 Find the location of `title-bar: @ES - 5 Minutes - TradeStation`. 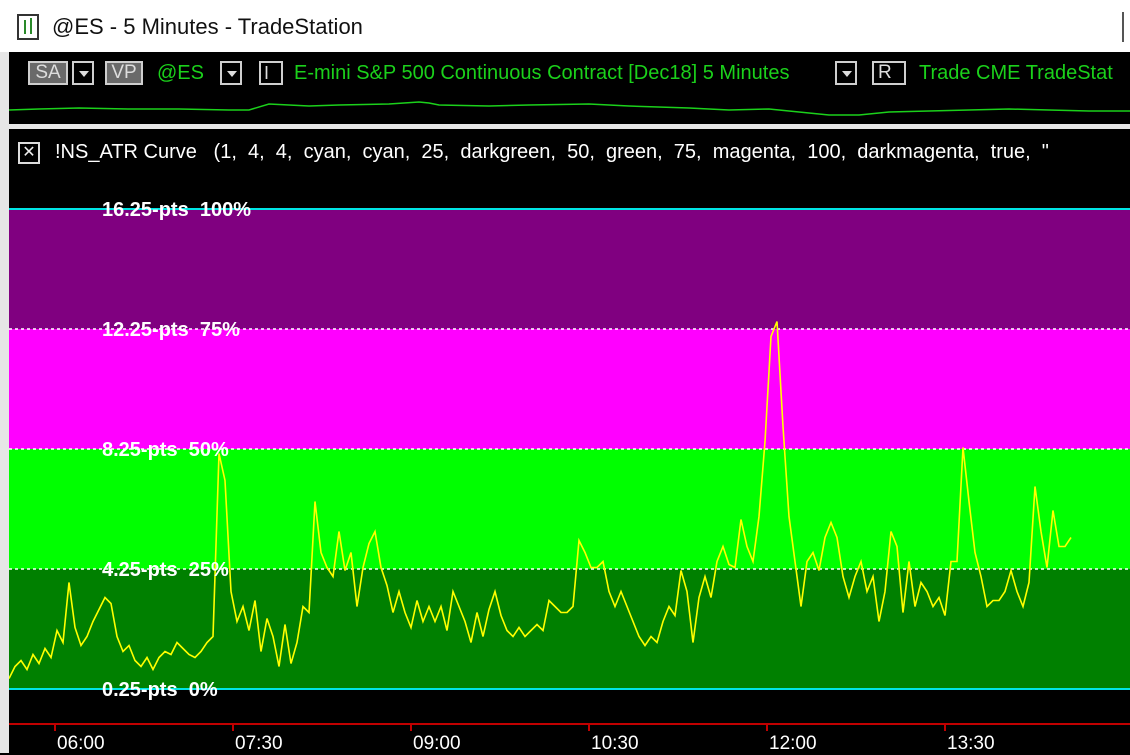

title-bar: @ES - 5 Minutes - TradeStation is located at coordinates (565, 26).